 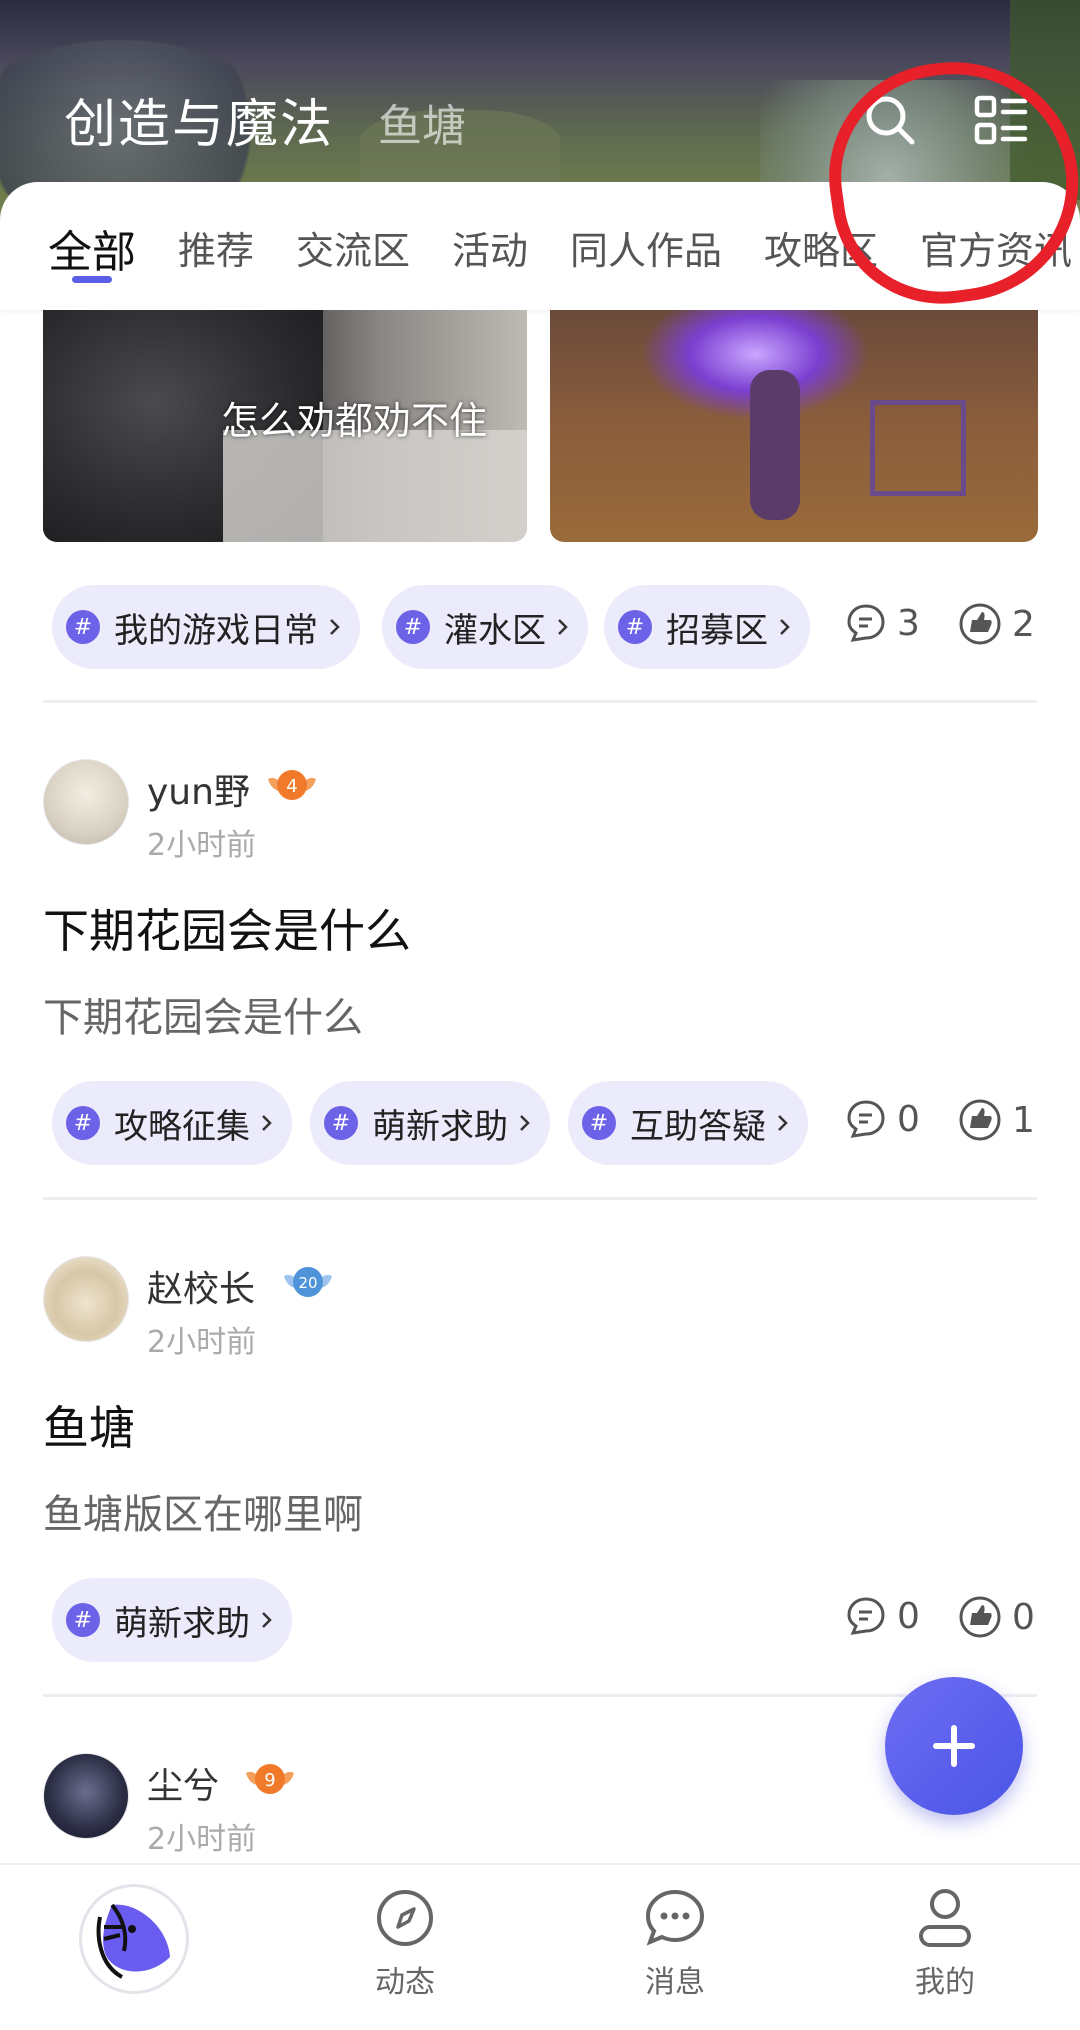 I want to click on post-body: 鱼塘版区在哪里啊, so click(x=203, y=1511).